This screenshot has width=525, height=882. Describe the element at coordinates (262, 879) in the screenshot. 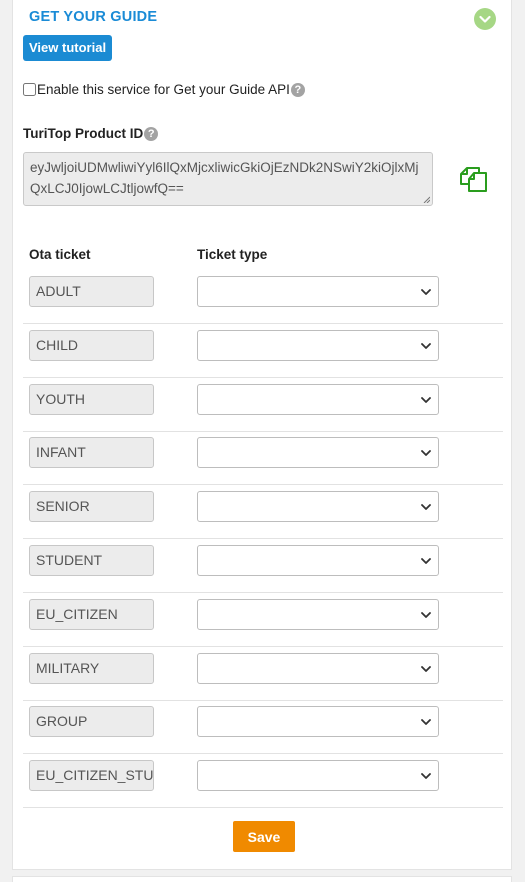

I see `next-panel-edge` at that location.